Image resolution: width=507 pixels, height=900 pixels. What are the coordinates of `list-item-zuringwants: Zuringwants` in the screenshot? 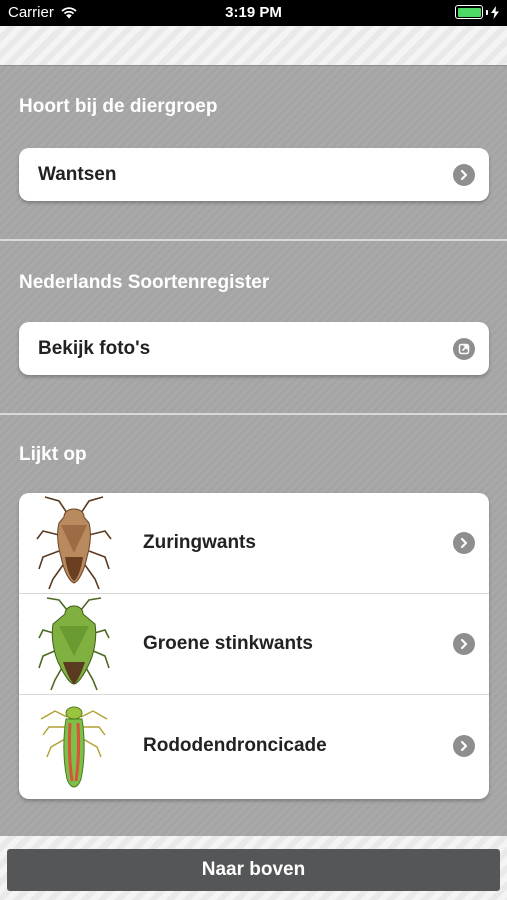 It's located at (254, 543).